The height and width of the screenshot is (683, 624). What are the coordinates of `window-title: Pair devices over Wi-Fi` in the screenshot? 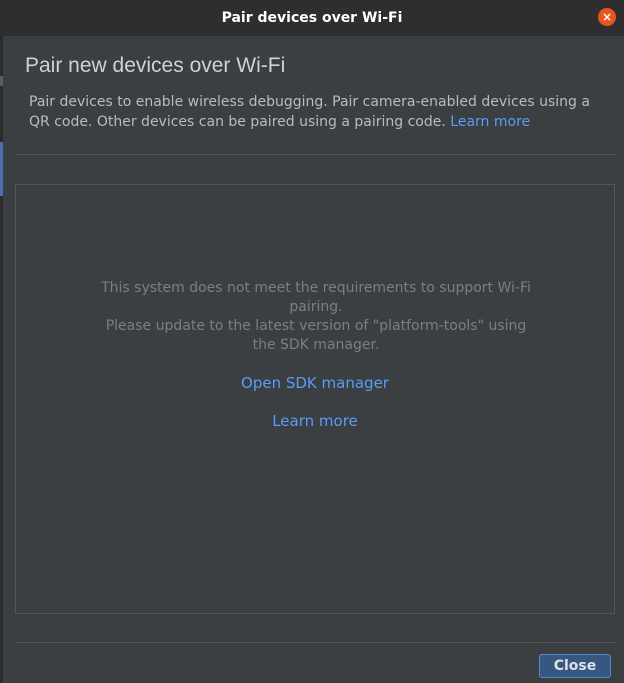 It's located at (312, 18).